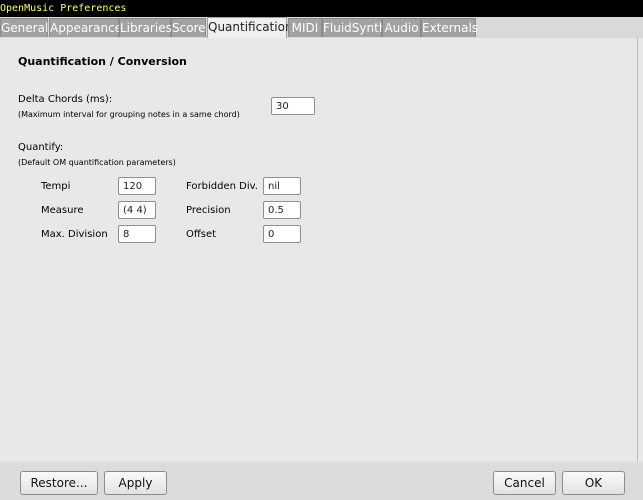 The height and width of the screenshot is (500, 643). I want to click on delta-chords-label: Delta Chords (ms):, so click(65, 99).